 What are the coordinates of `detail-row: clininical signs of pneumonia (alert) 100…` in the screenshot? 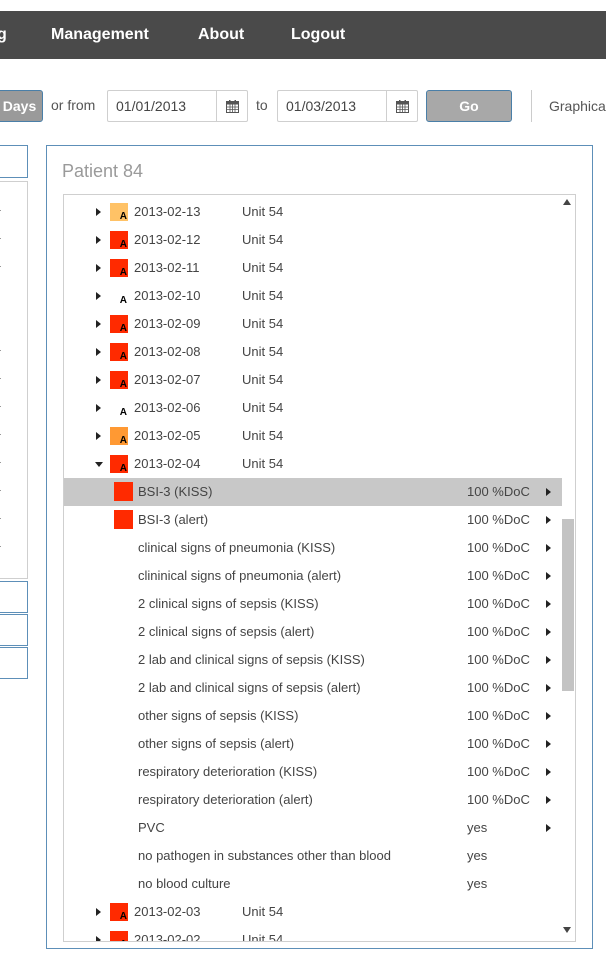 It's located at (313, 576).